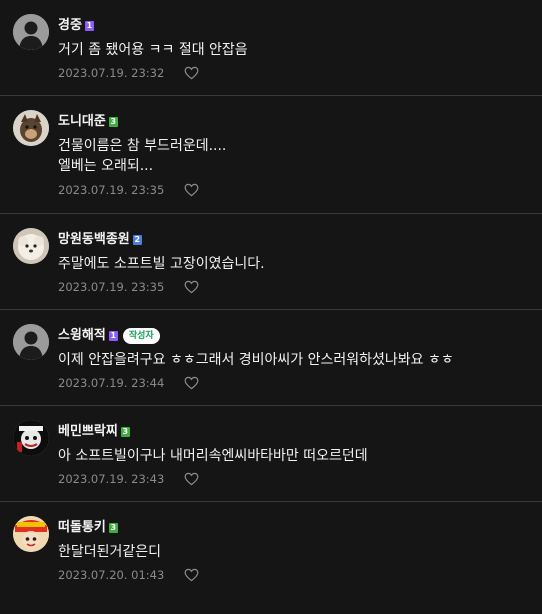  I want to click on comment-text: 주말에도 소프트빌 고장이였습니다., so click(161, 264).